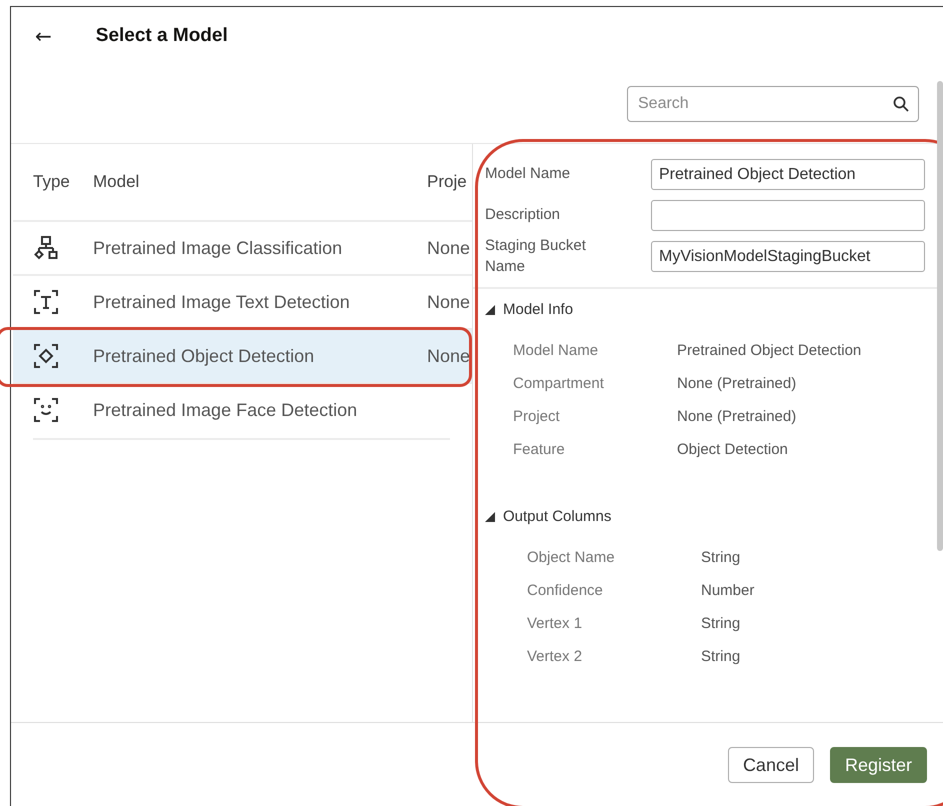  Describe the element at coordinates (523, 215) in the screenshot. I see `field-label: Description` at that location.